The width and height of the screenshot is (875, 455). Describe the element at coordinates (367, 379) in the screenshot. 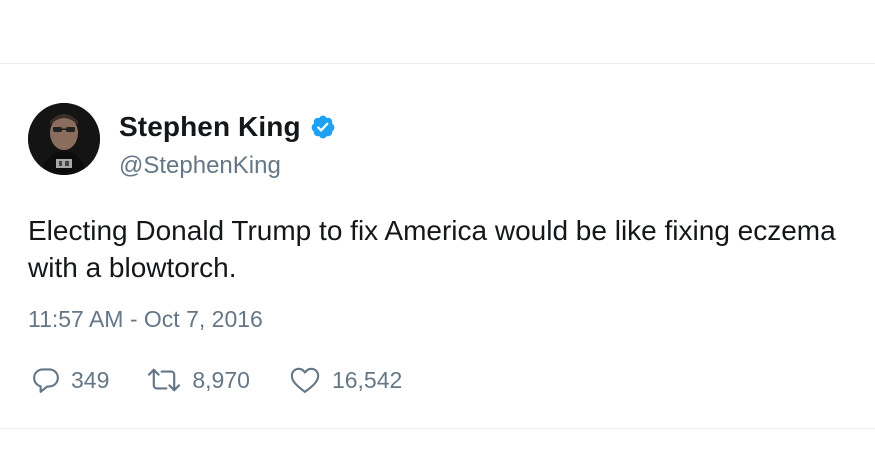

I see `like-count: 16,542` at that location.